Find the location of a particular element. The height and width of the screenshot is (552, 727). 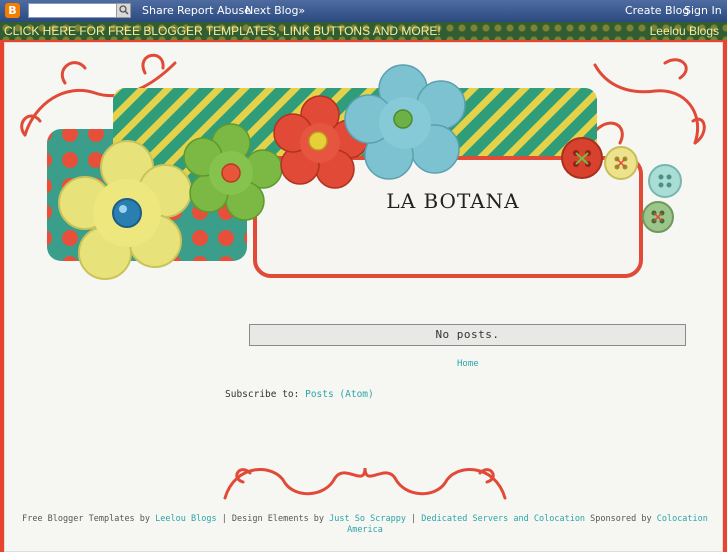

footer-flourish is located at coordinates (365, 483).